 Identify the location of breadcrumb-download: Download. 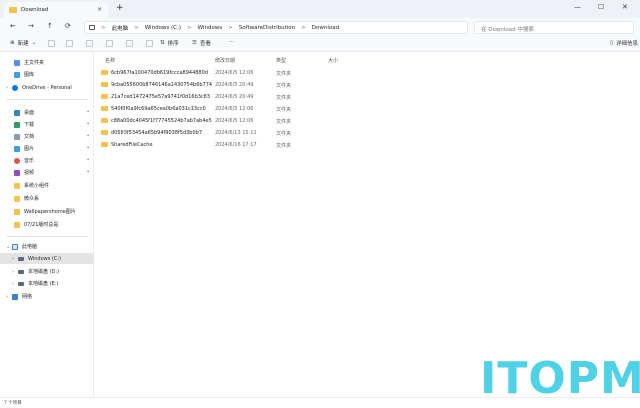
(325, 28).